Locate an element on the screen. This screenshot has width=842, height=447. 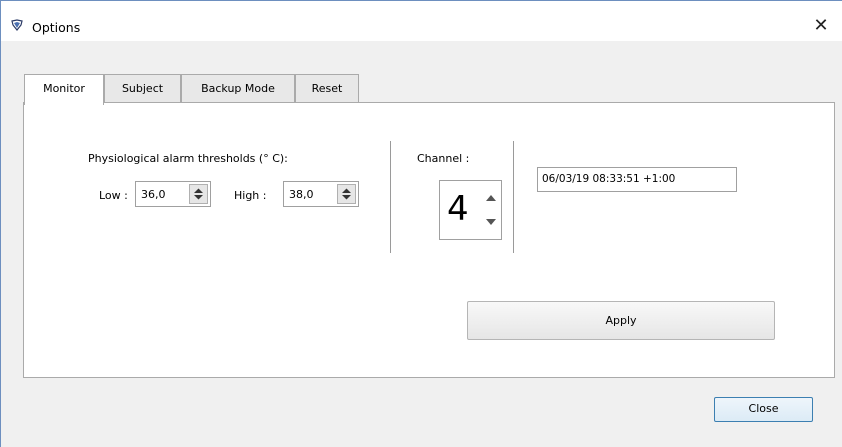
tab-subject: Subject is located at coordinates (142, 88).